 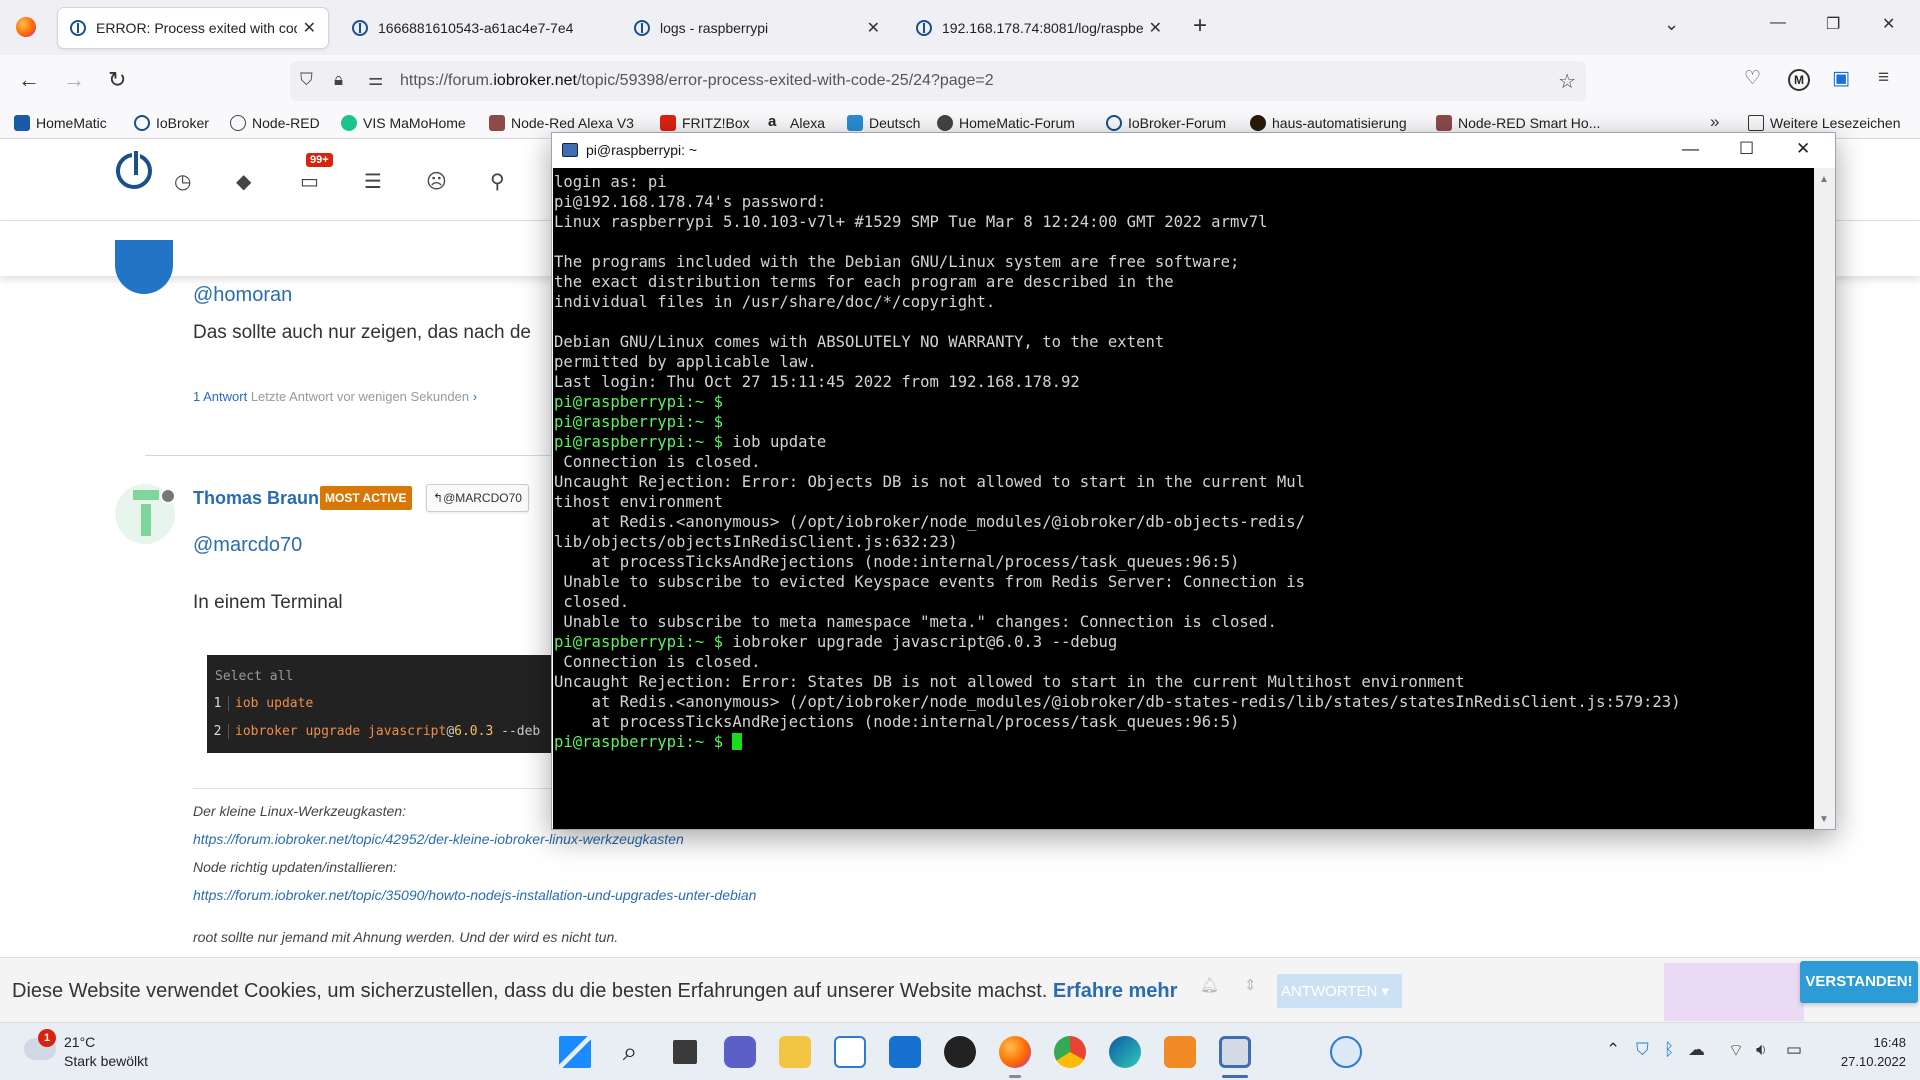 What do you see at coordinates (106, 1061) in the screenshot?
I see `weather-description: Stark bewölkt` at bounding box center [106, 1061].